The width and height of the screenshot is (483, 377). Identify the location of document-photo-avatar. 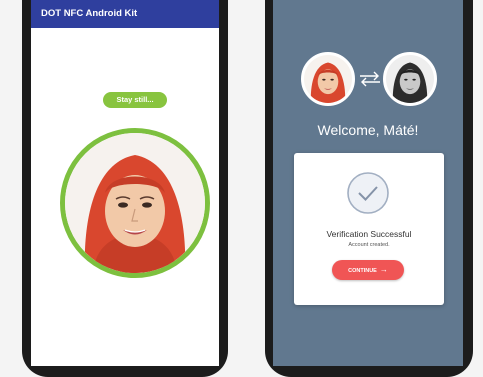
(410, 79).